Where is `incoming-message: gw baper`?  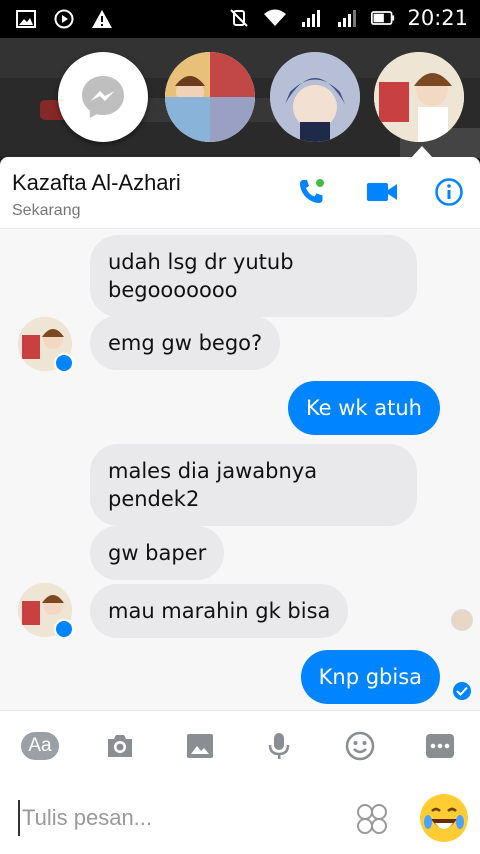 incoming-message: gw baper is located at coordinates (157, 553).